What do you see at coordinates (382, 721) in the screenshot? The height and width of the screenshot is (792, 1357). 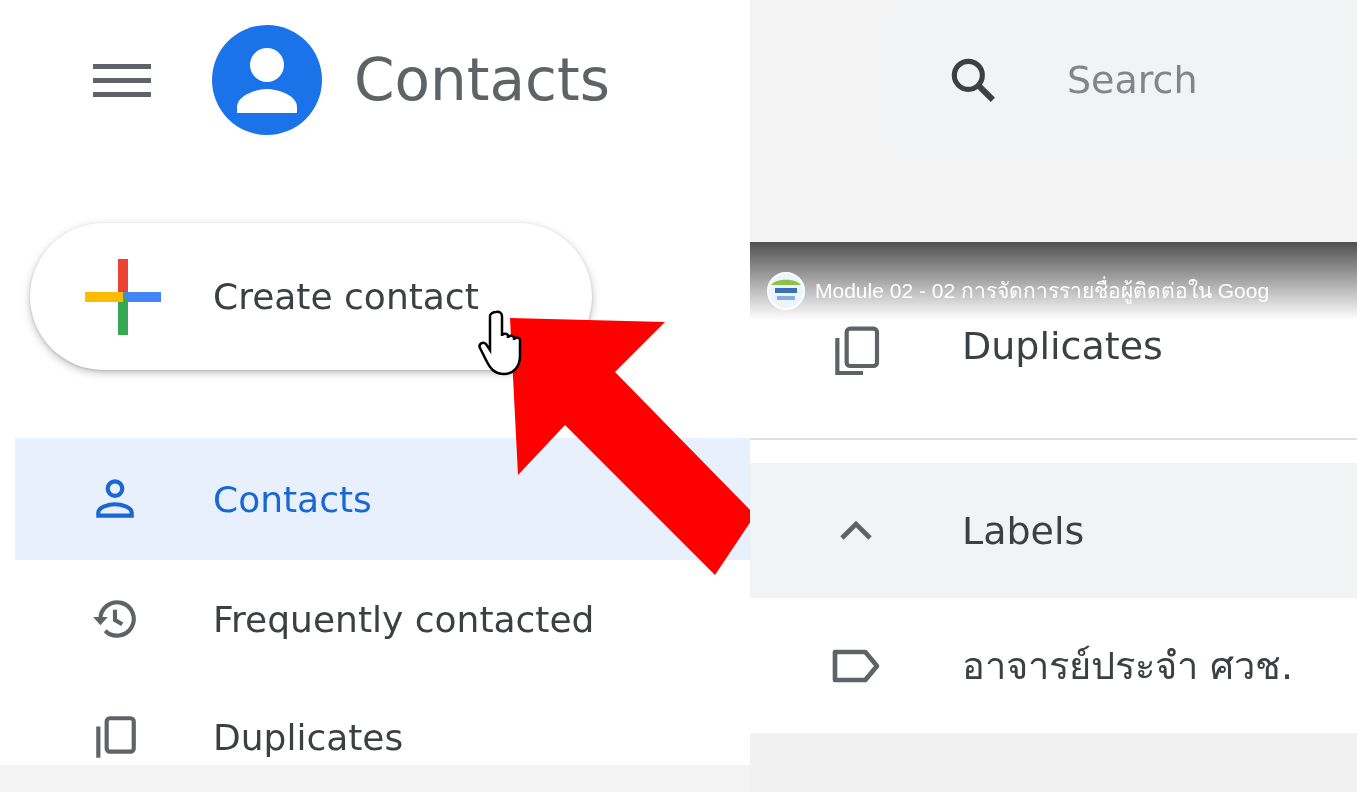 I see `nav-item: Duplicates` at bounding box center [382, 721].